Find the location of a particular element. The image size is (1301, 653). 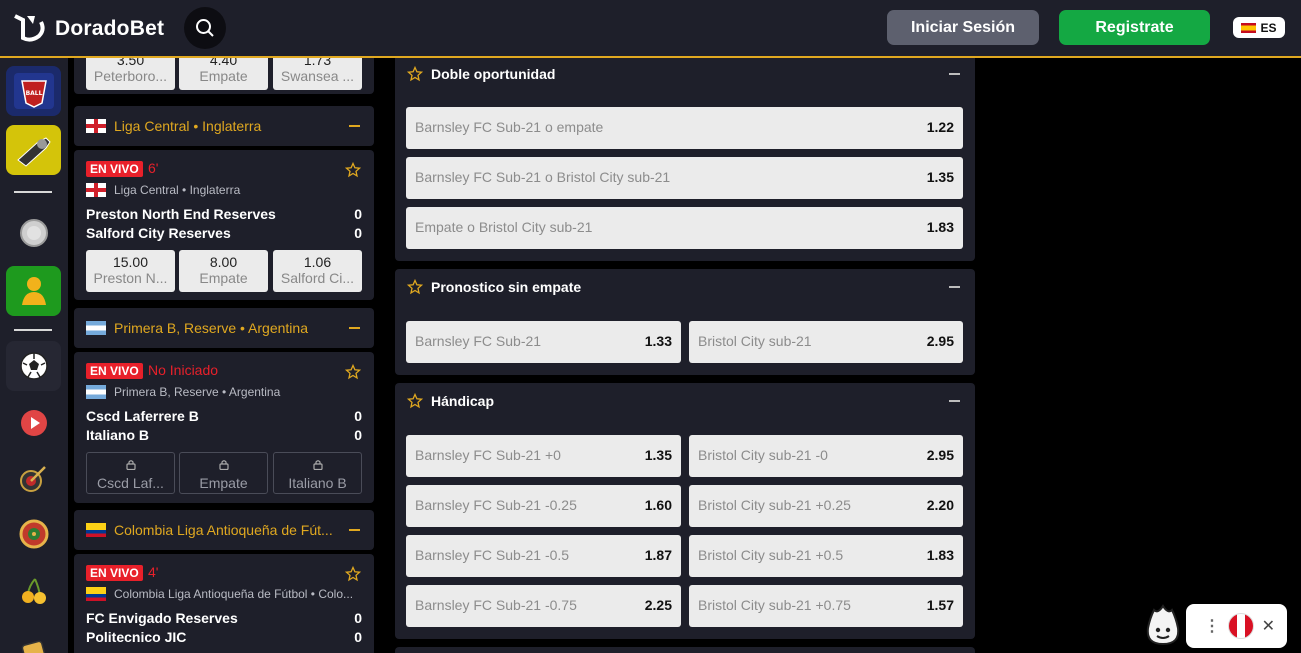

play-icon is located at coordinates (33, 423).